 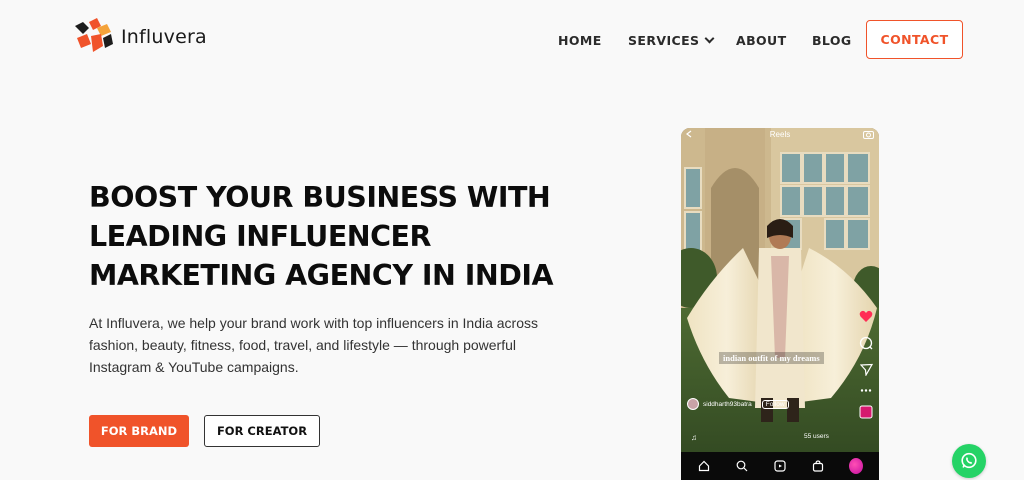 I want to click on chevron-down-icon, so click(x=709, y=38).